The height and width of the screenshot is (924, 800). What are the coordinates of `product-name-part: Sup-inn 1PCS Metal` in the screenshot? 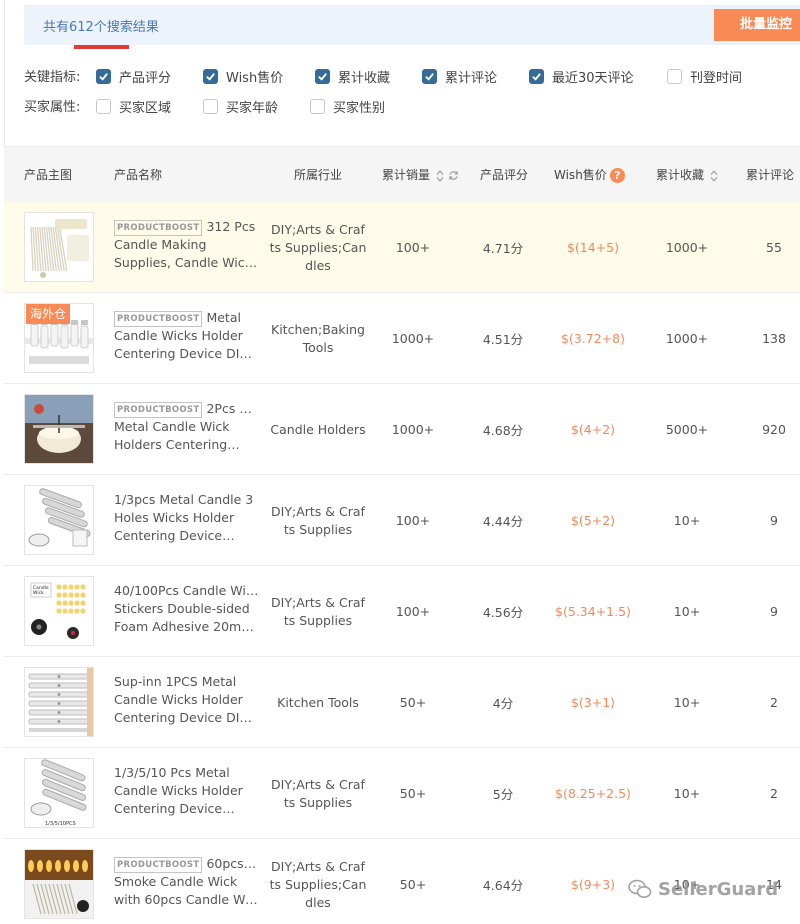 It's located at (175, 681).